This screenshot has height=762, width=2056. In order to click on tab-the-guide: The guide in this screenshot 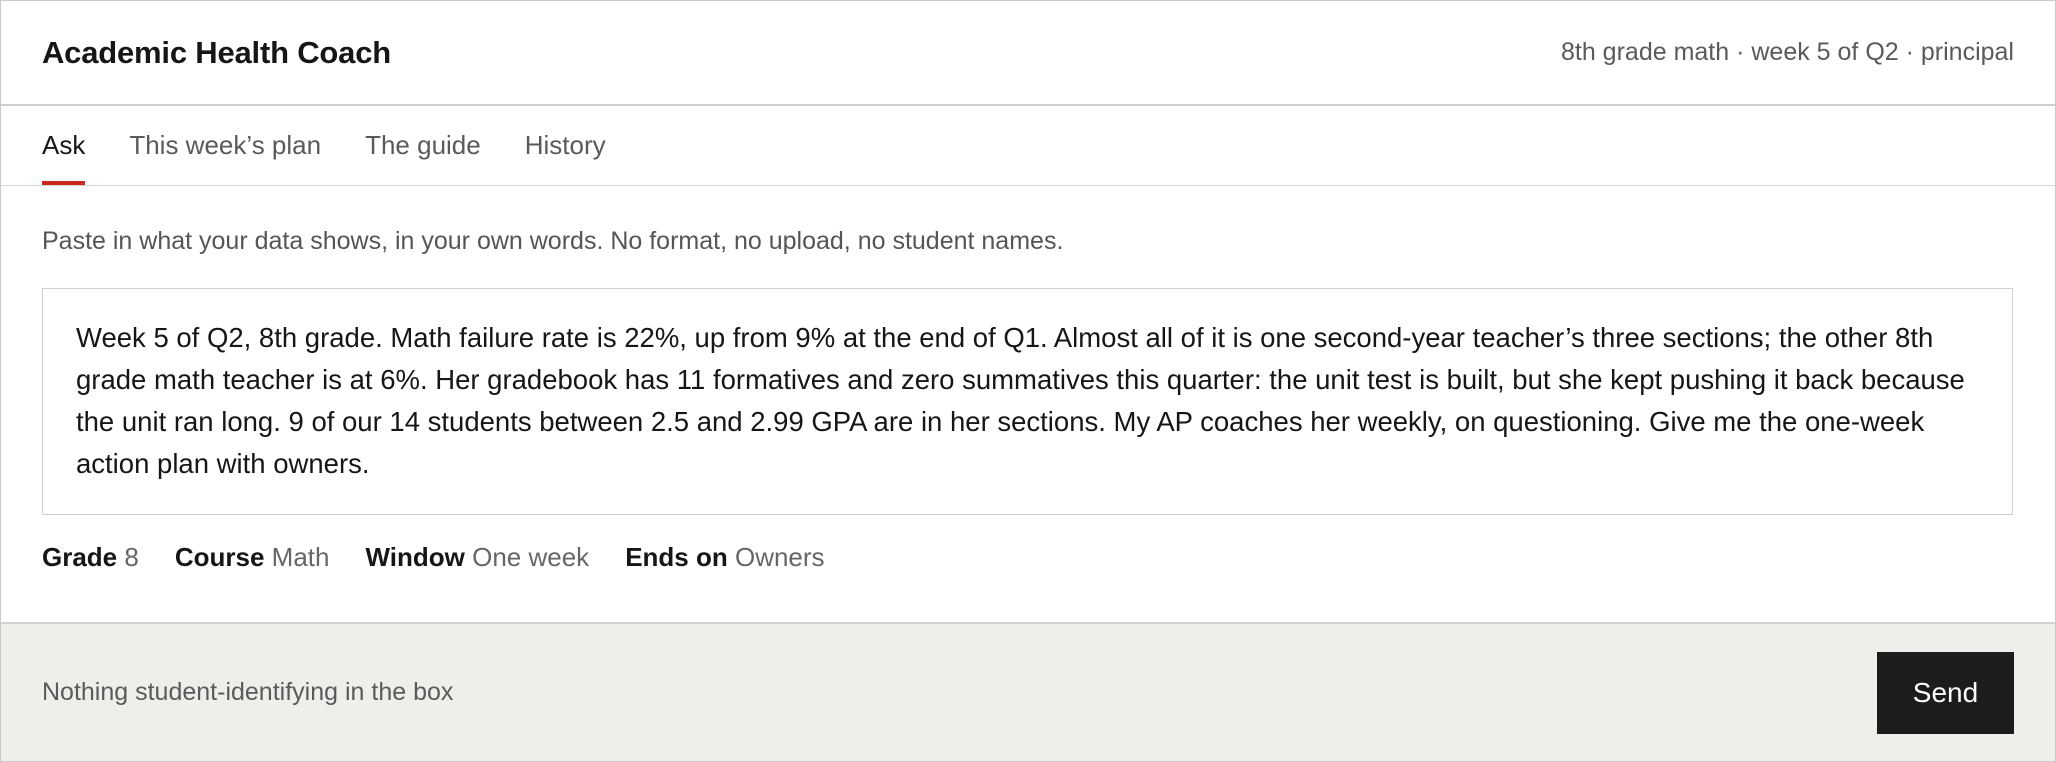, I will do `click(423, 145)`.